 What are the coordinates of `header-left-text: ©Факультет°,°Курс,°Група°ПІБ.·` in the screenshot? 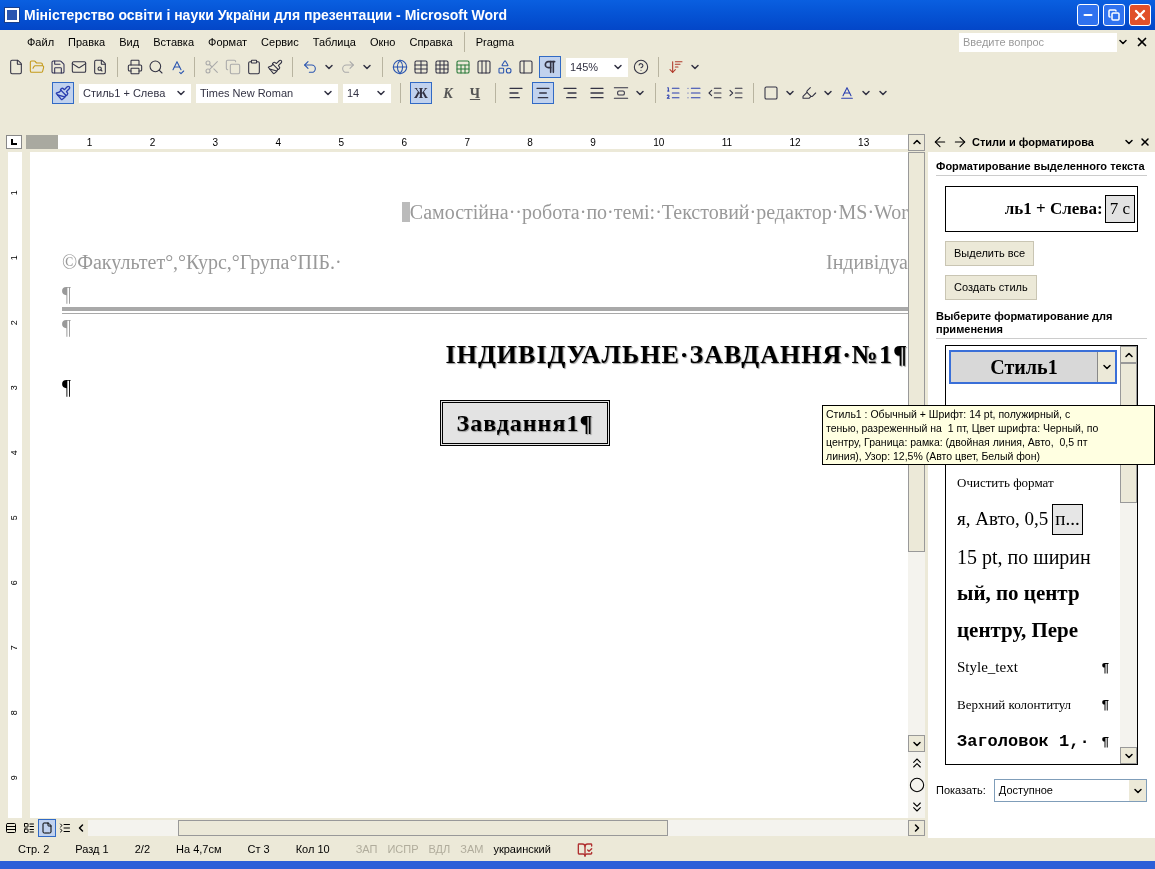 It's located at (202, 263).